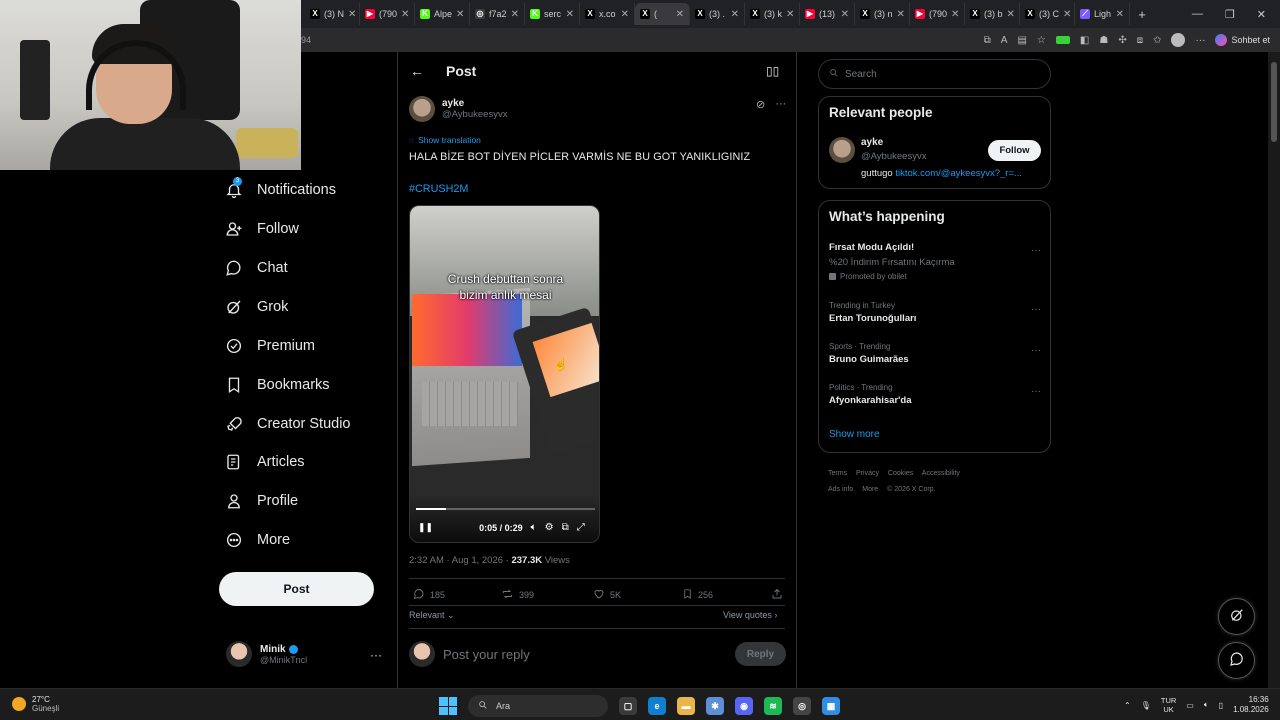  Describe the element at coordinates (772, 14) in the screenshot. I see `browser-tab: X (3) k ✕` at that location.